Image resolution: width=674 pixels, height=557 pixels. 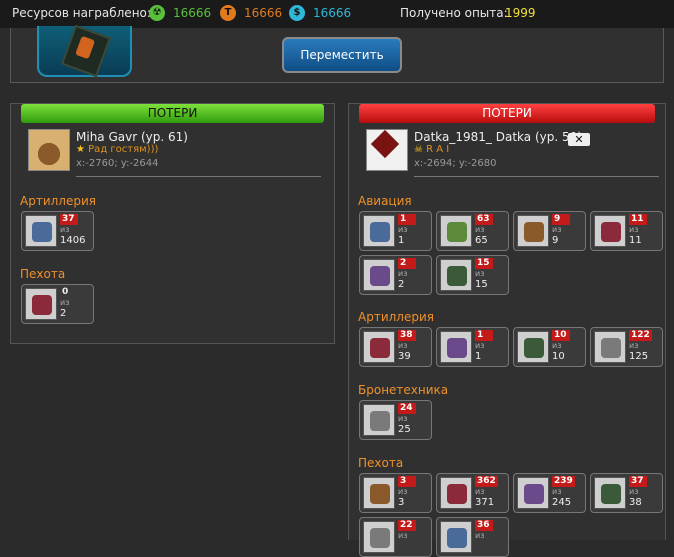 I want to click on lost-count: 239, so click(x=563, y=481).